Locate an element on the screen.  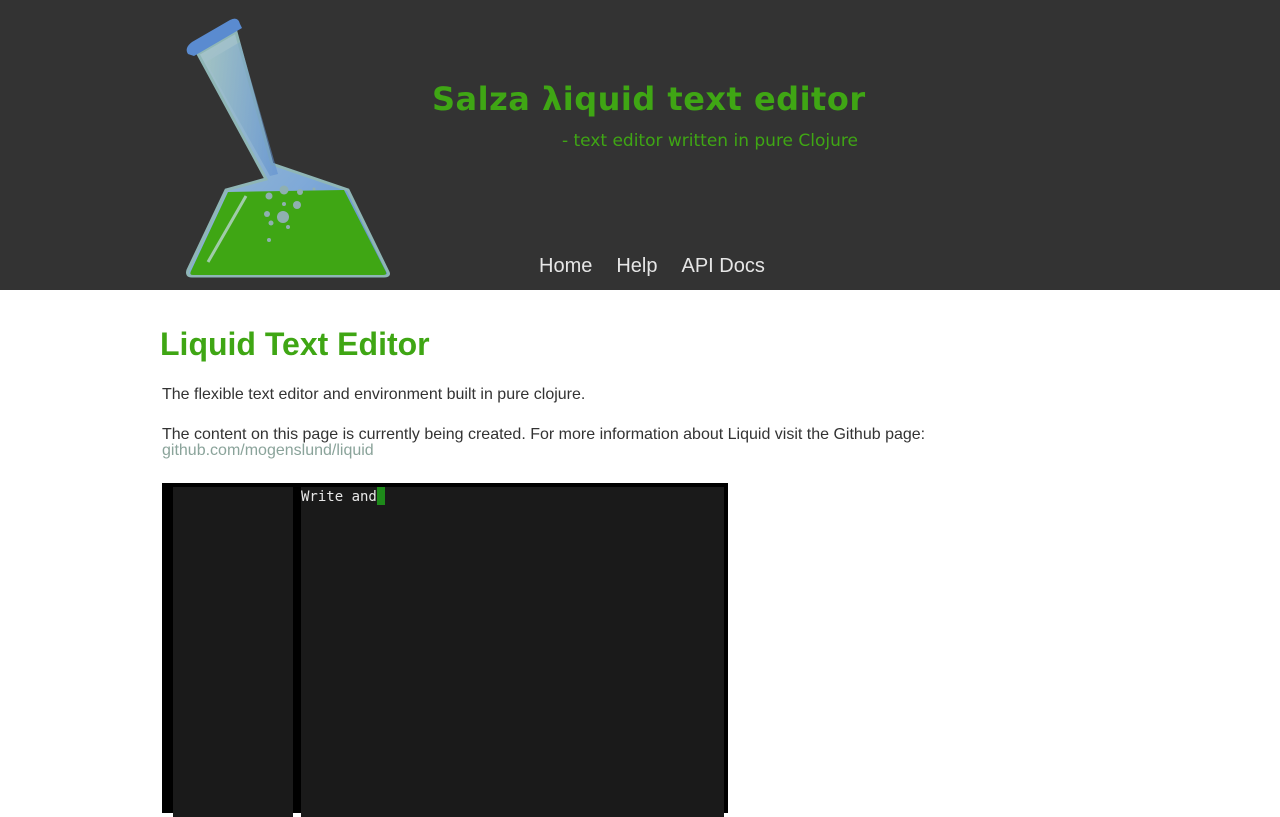
editor-text: Write and is located at coordinates (339, 497).